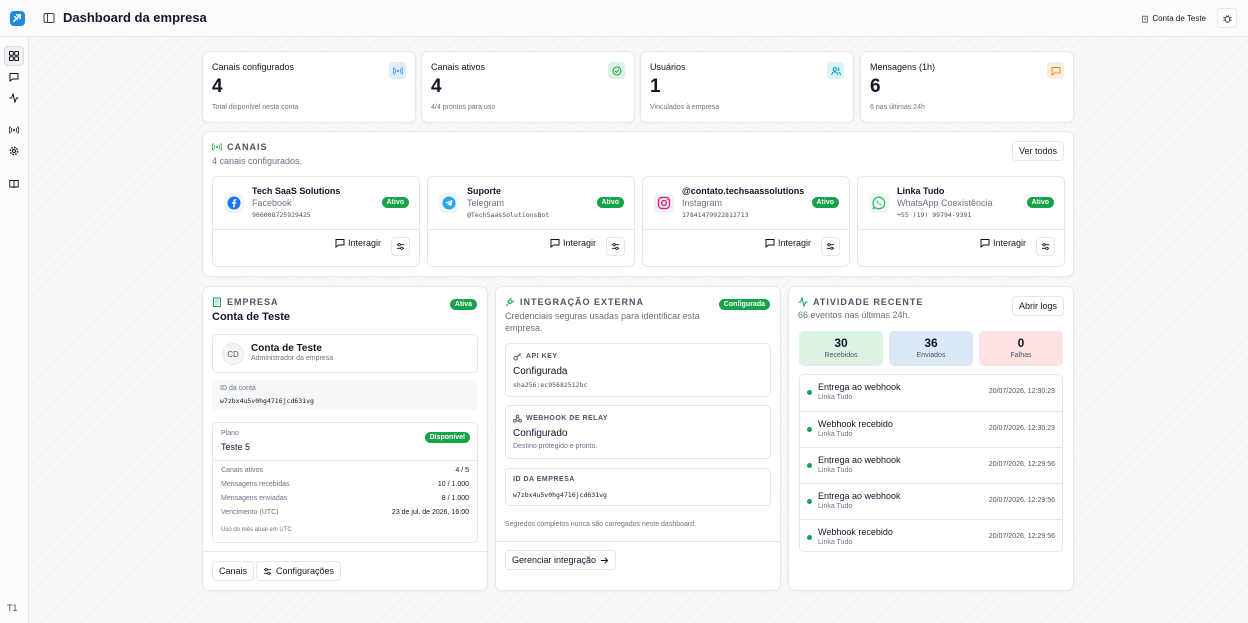  What do you see at coordinates (242, 470) in the screenshot?
I see `usage-key: Canais ativos` at bounding box center [242, 470].